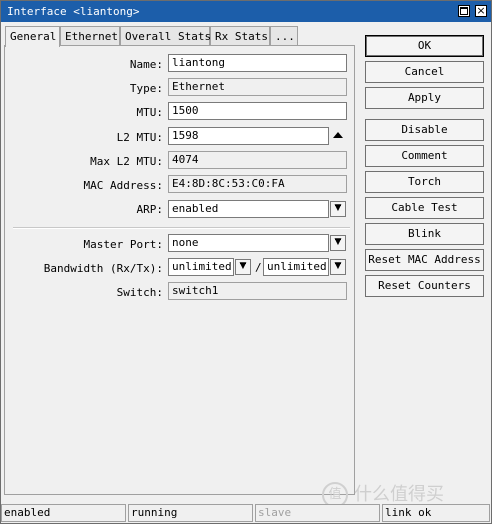  Describe the element at coordinates (424, 260) in the screenshot. I see `reset-mac-address-button: Reset MAC Address` at that location.